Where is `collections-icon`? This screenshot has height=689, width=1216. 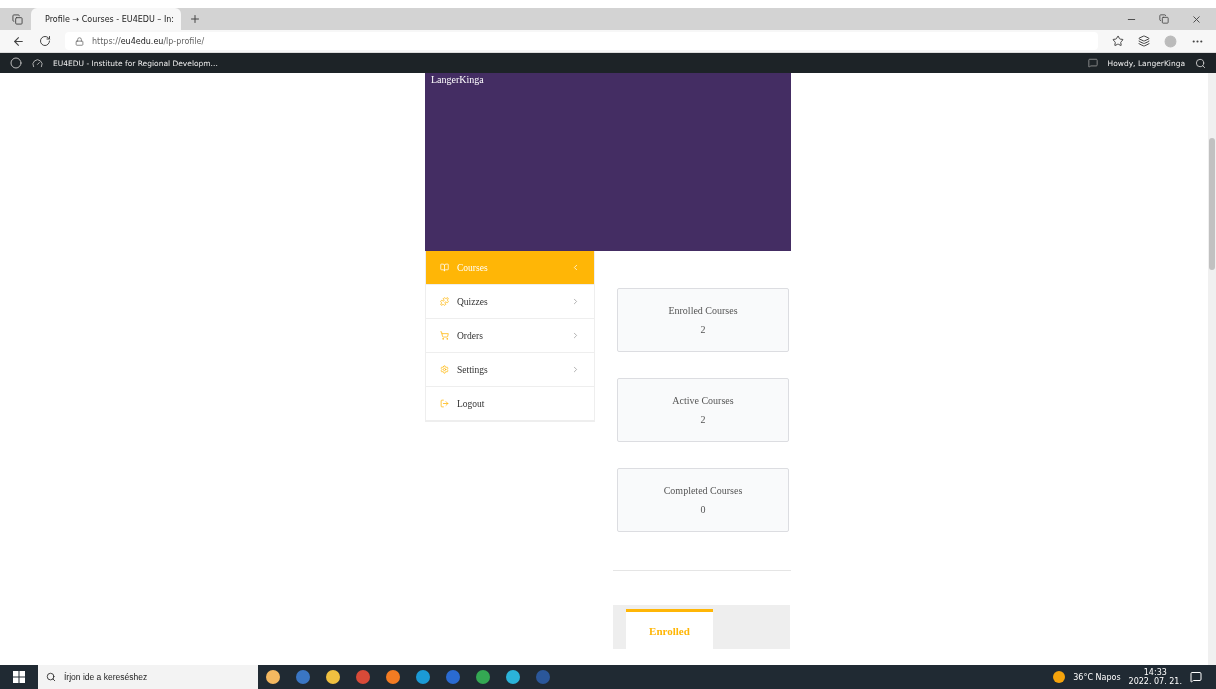 collections-icon is located at coordinates (1144, 41).